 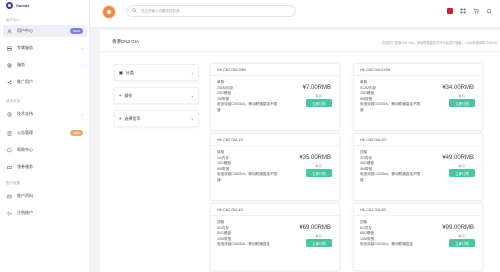 I want to click on filter-label: 分类, so click(x=129, y=72).